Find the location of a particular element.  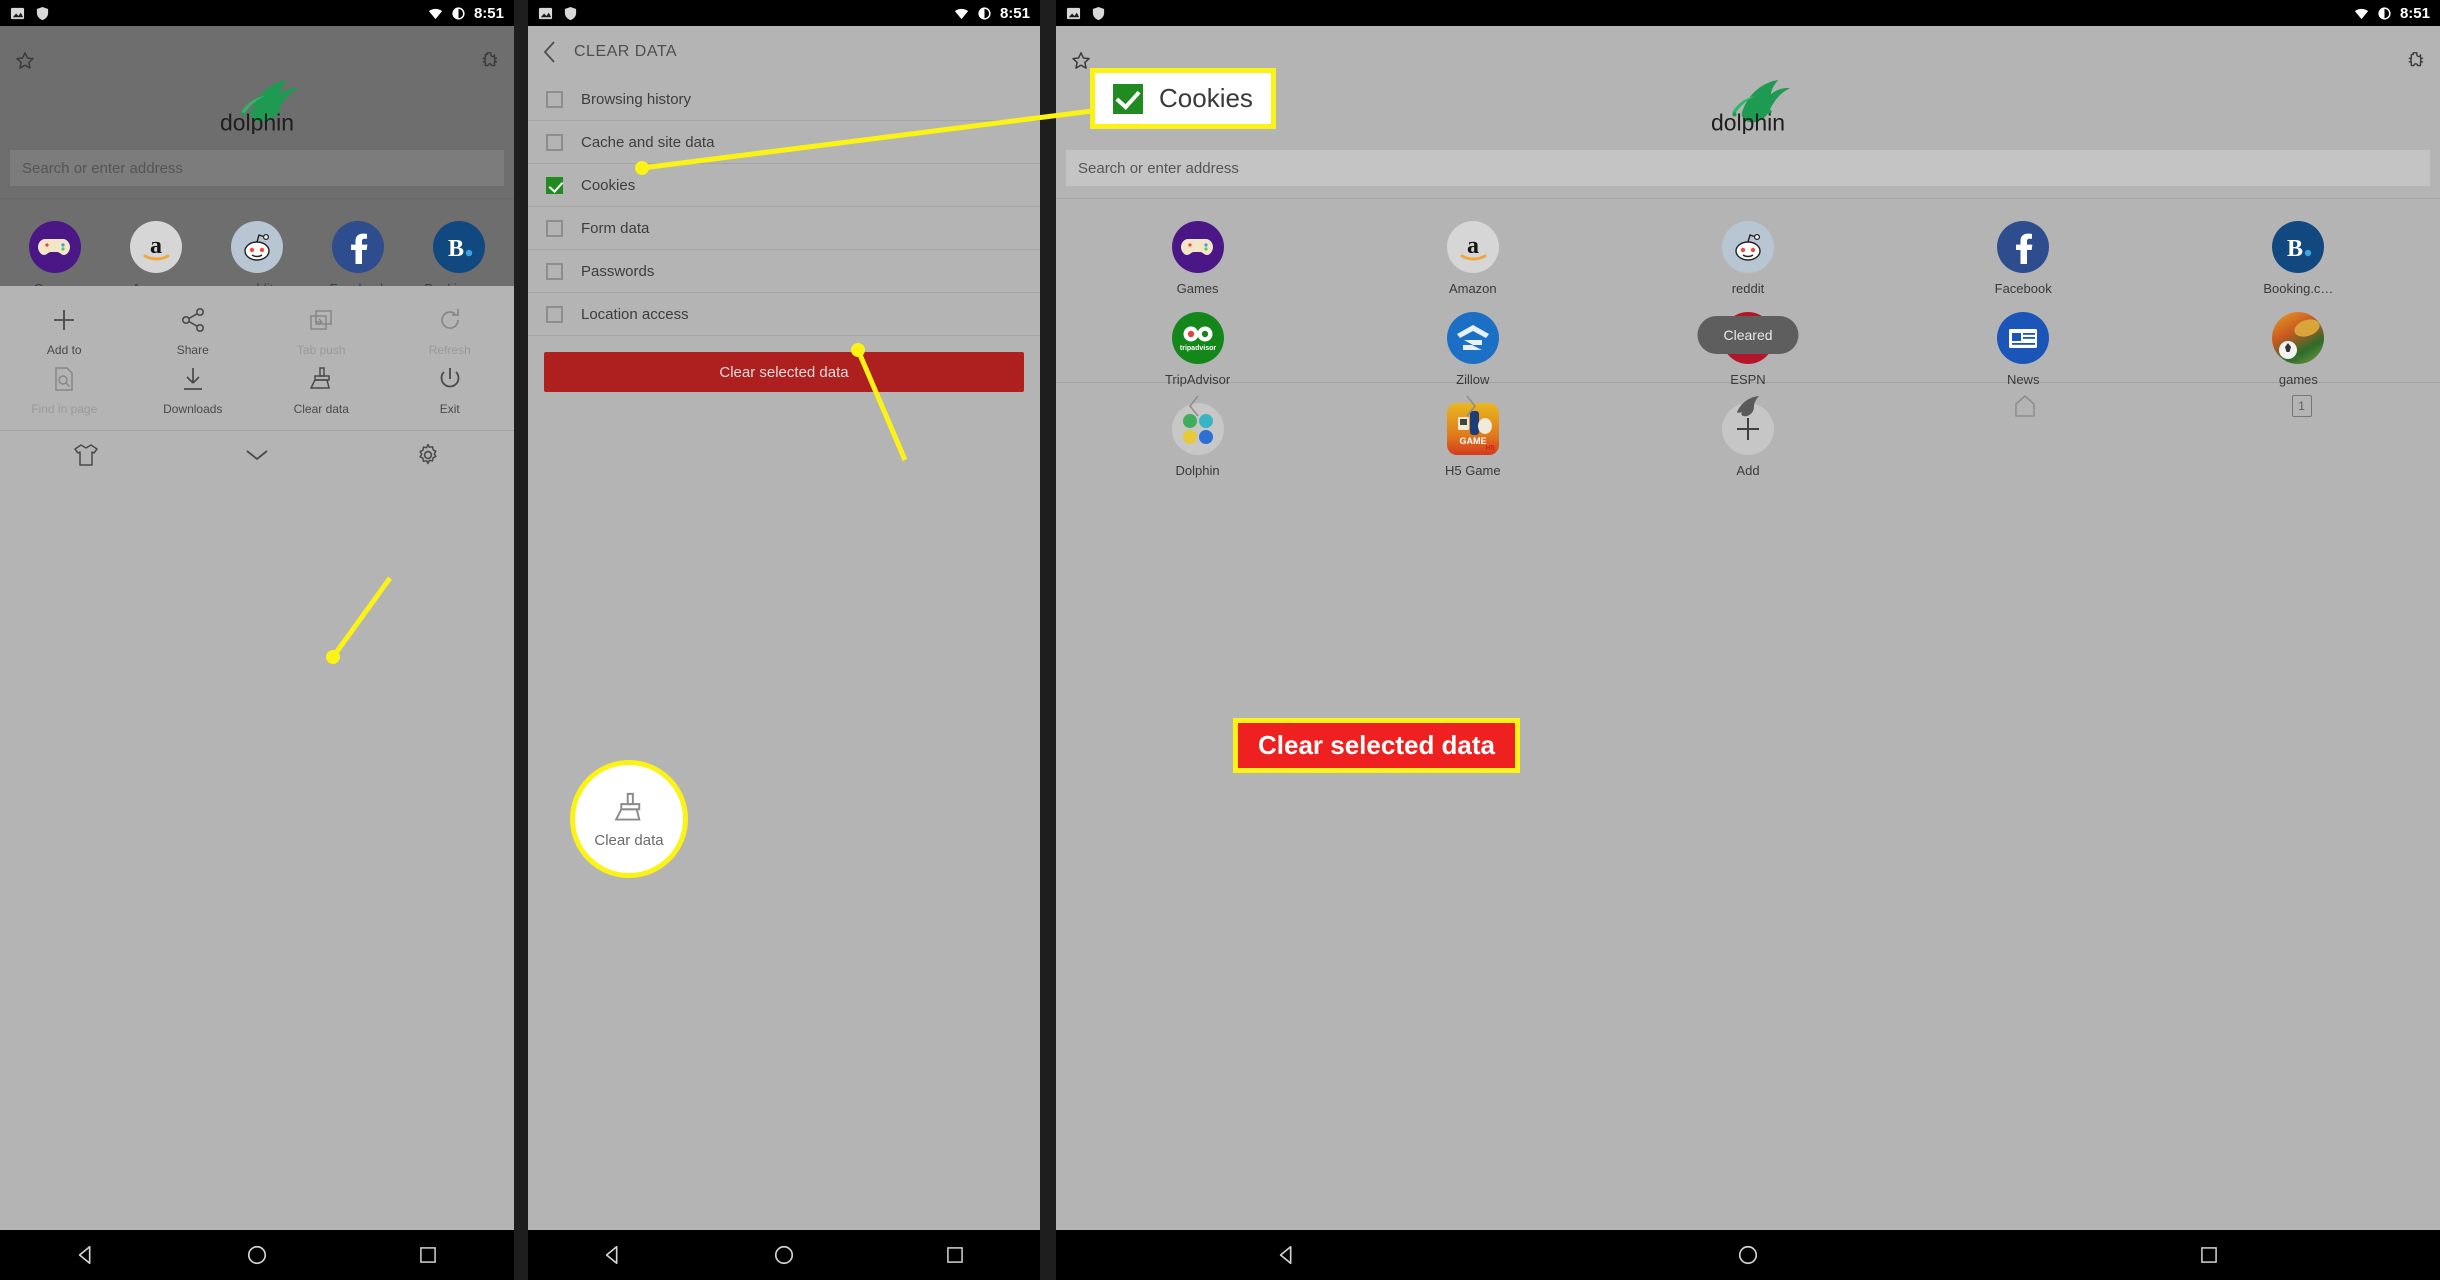

chevron-left-icon is located at coordinates (550, 52).